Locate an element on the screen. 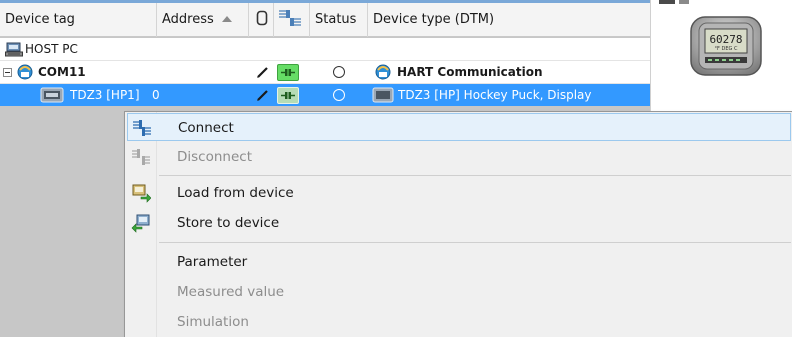 This screenshot has height=337, width=792. menu-item-load-from-device: Load from device is located at coordinates (459, 193).